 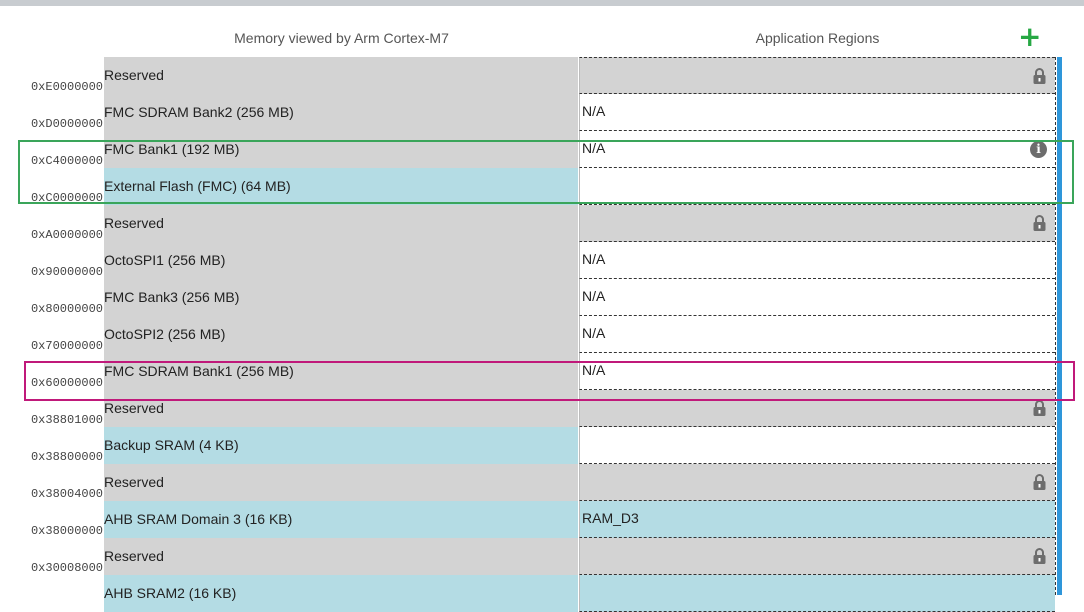 I want to click on memory-region-label: AHB SRAM Domain 3 (16 KB), so click(x=341, y=519).